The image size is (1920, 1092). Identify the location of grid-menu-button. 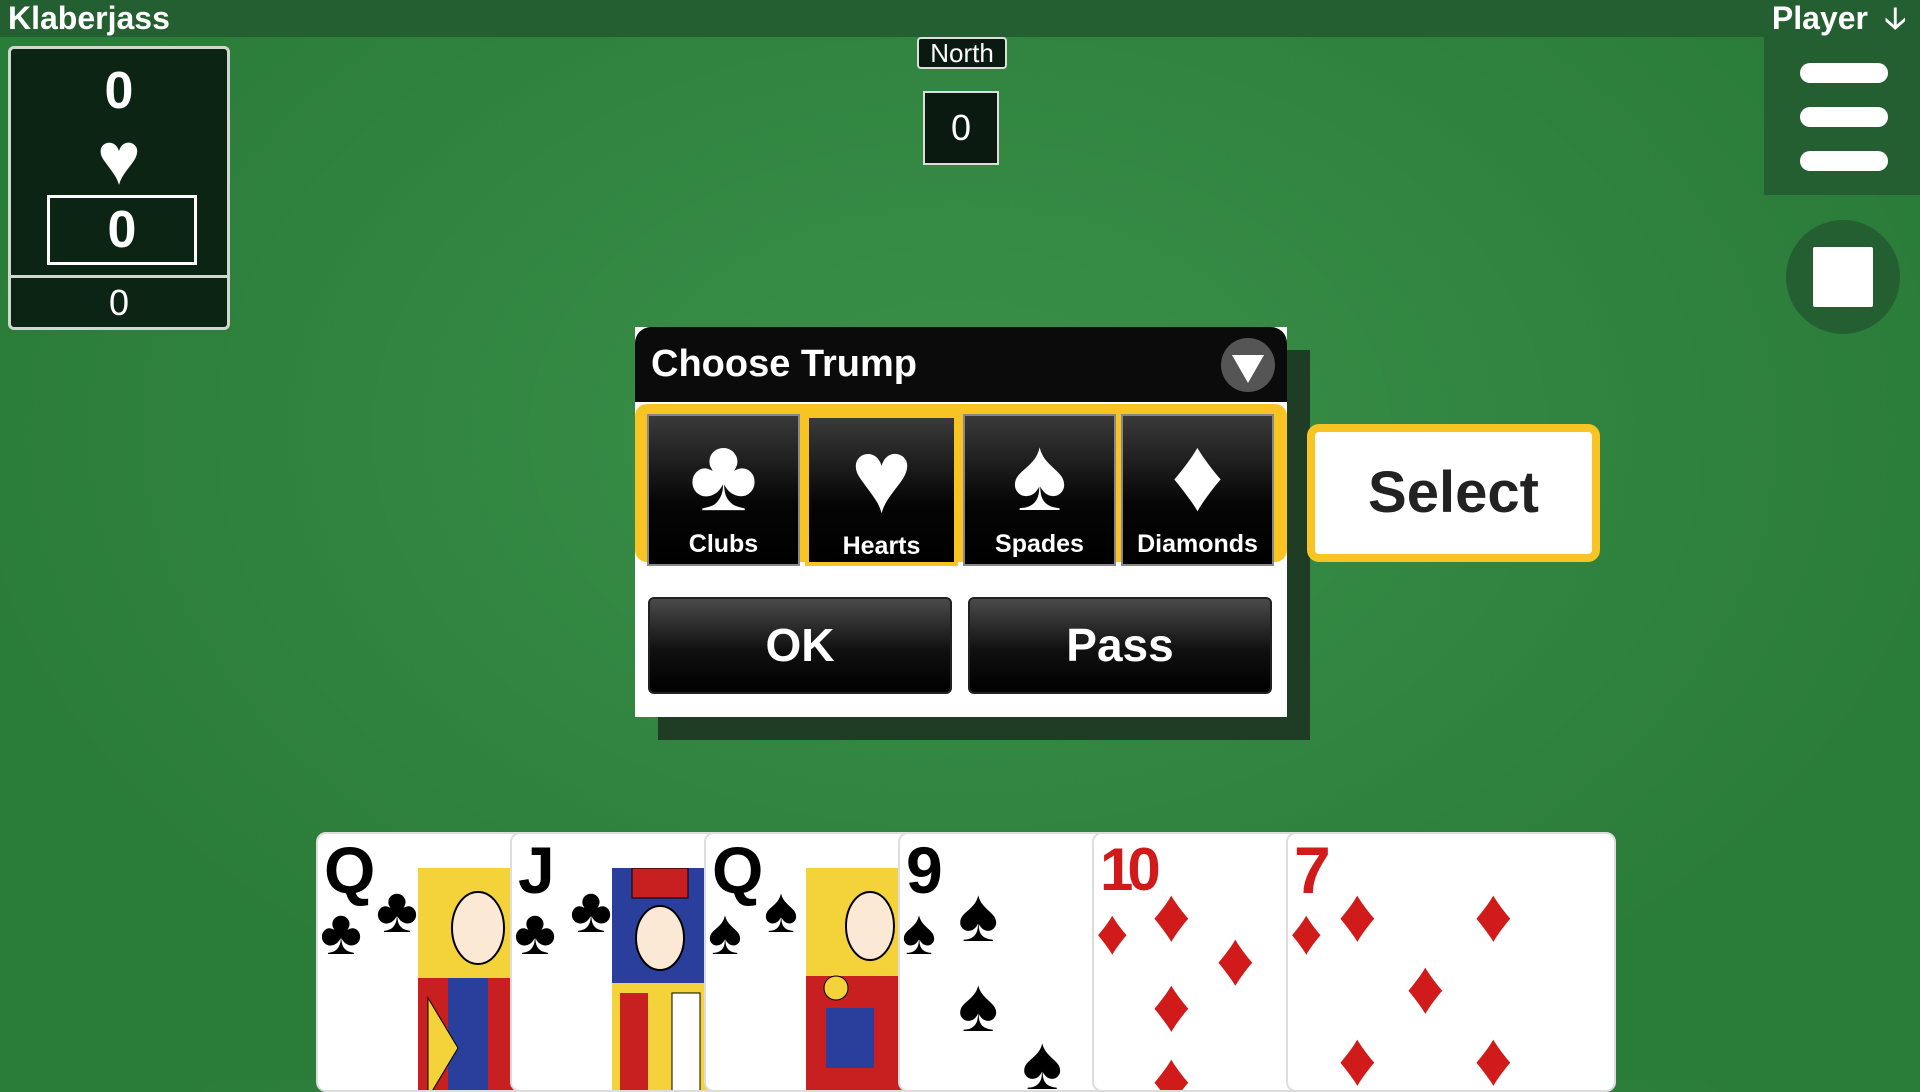
(1843, 277).